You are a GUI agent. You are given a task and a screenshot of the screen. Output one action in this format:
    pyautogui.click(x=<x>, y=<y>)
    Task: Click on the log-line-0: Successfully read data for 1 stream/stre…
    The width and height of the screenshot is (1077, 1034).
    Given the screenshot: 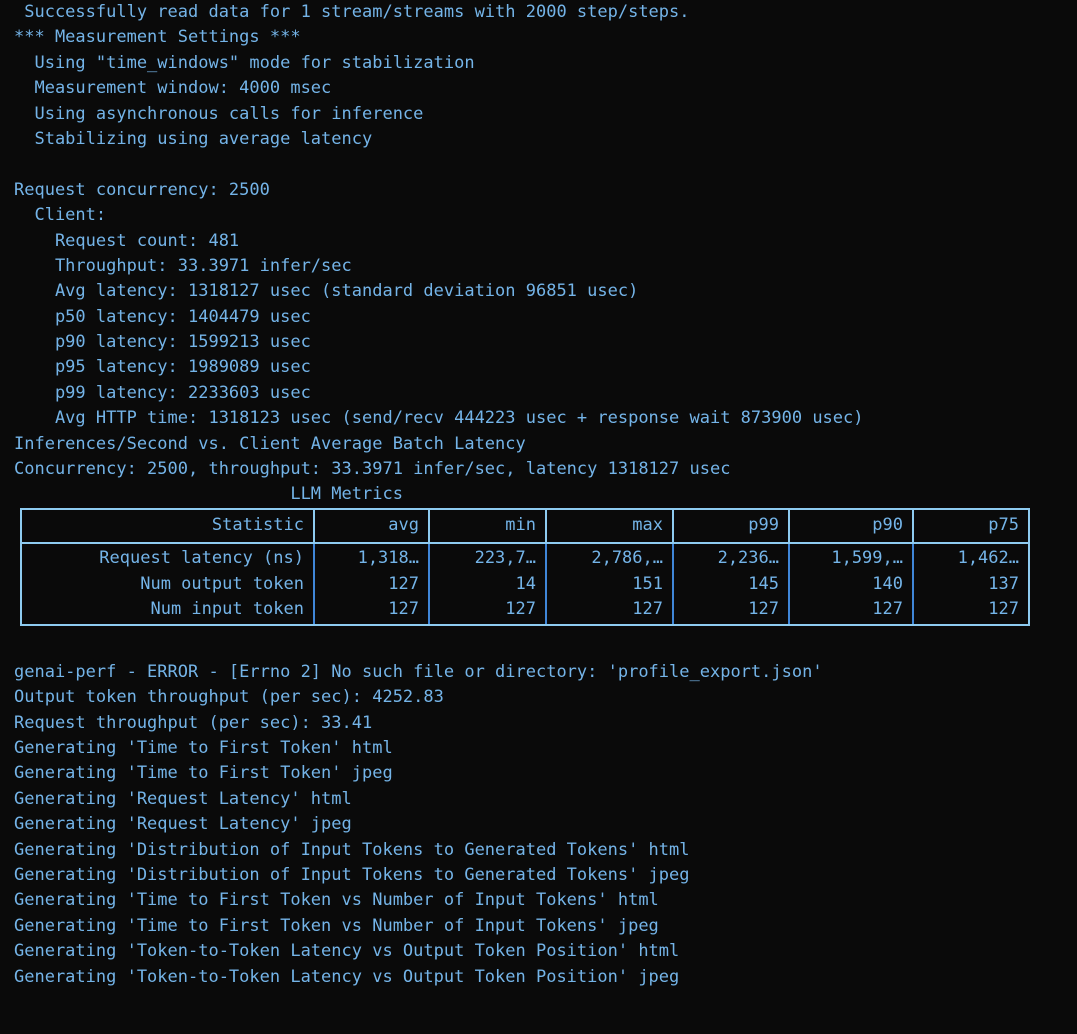 What is the action you would take?
    pyautogui.click(x=352, y=12)
    